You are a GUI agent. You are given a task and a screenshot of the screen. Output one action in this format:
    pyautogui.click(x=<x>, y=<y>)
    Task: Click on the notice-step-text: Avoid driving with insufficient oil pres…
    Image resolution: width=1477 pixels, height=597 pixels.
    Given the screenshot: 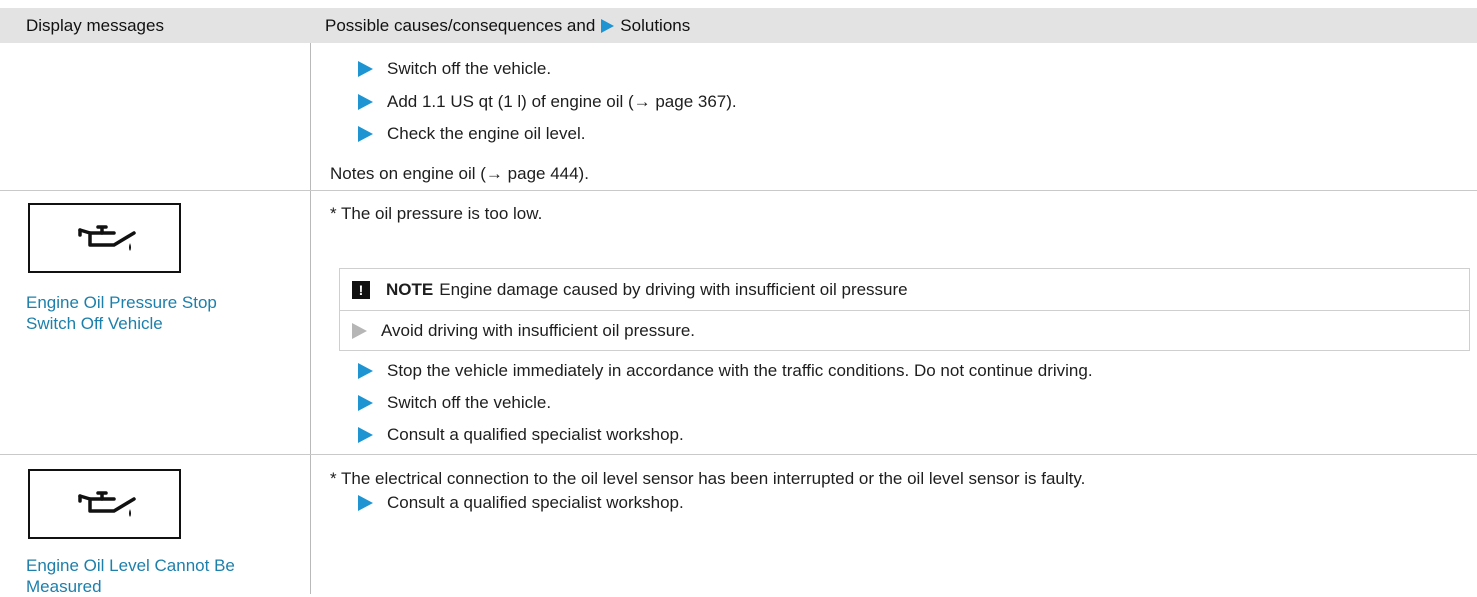 What is the action you would take?
    pyautogui.click(x=538, y=330)
    